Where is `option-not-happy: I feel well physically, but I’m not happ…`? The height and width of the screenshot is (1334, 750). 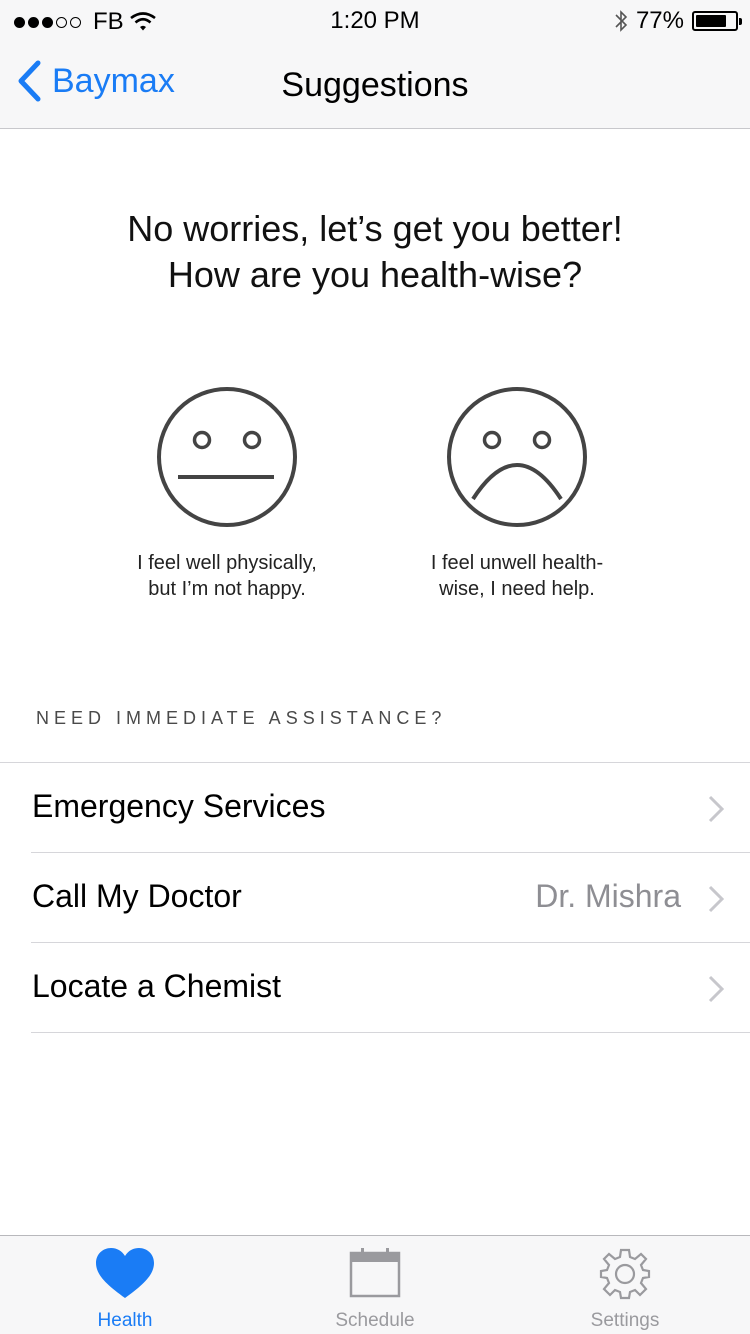 option-not-happy: I feel well physically, but I’m not happ… is located at coordinates (227, 494).